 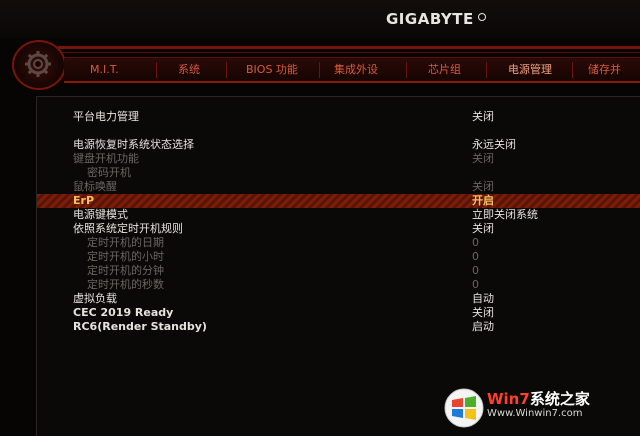 What do you see at coordinates (84, 200) in the screenshot?
I see `setting-label: ErP` at bounding box center [84, 200].